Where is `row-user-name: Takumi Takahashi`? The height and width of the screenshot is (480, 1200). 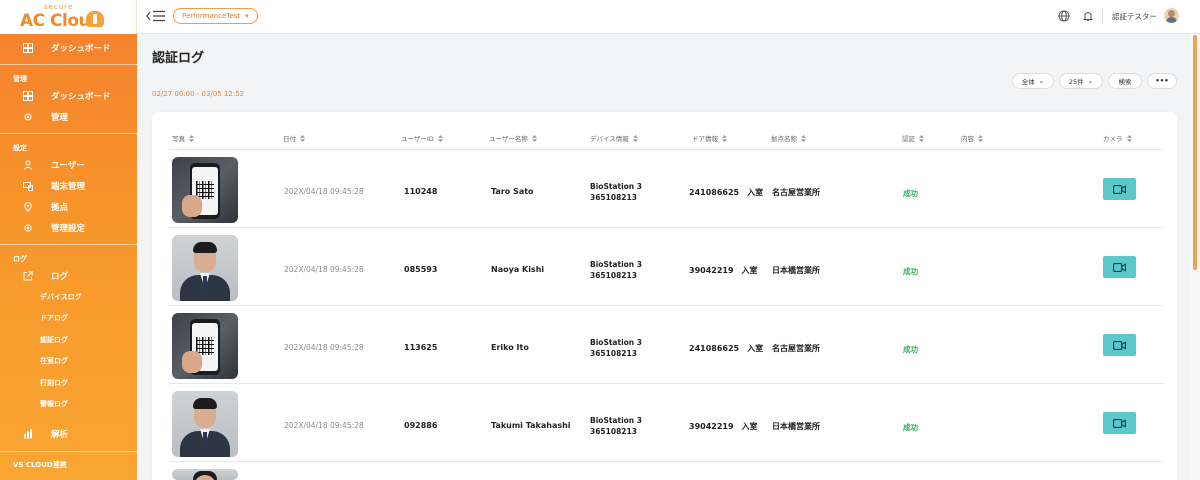
row-user-name: Takumi Takahashi is located at coordinates (531, 425).